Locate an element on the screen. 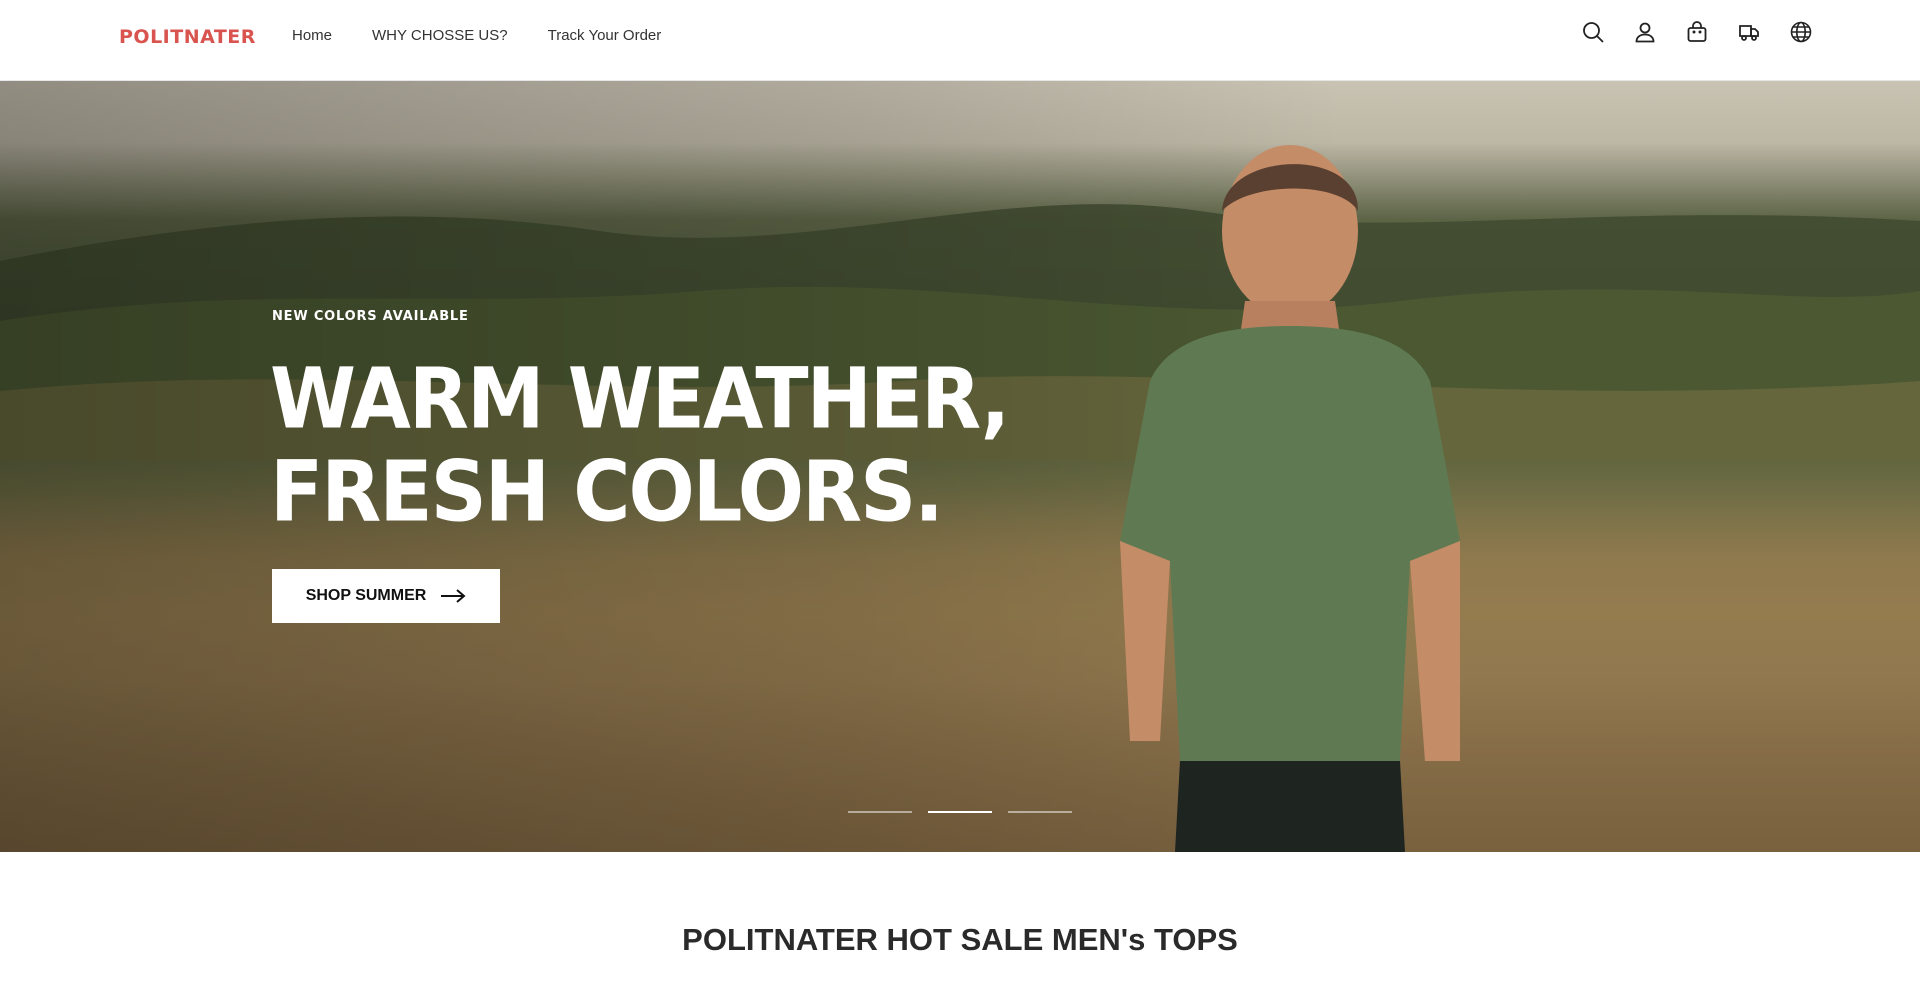  cart-icon is located at coordinates (1697, 32).